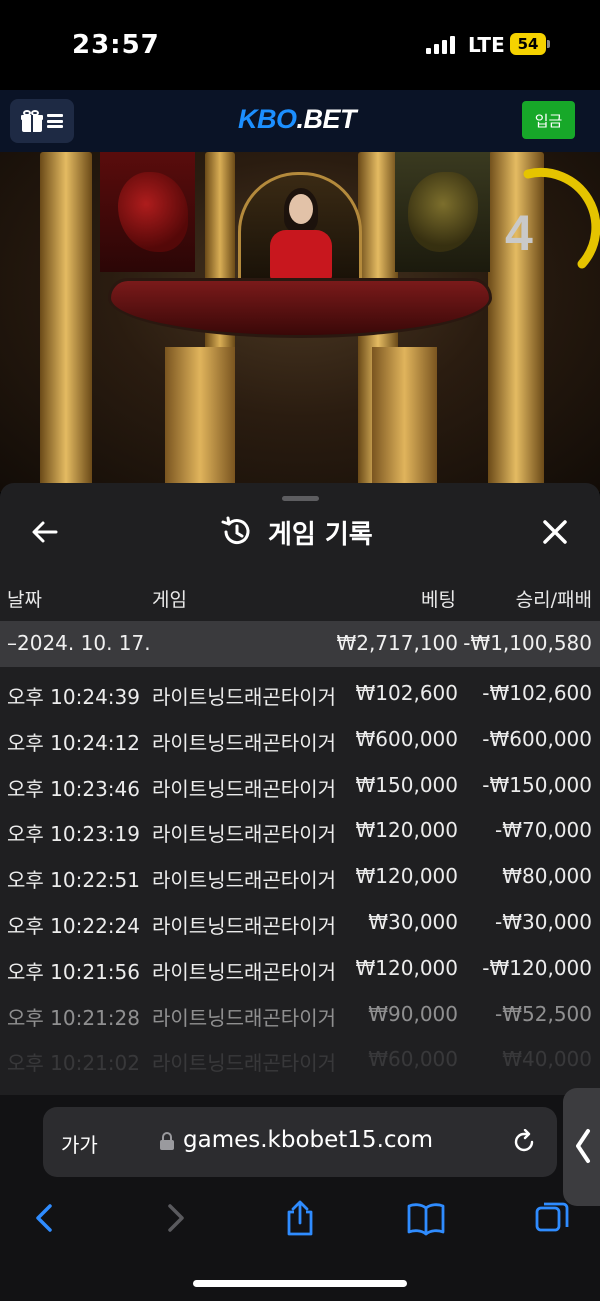 Image resolution: width=600 pixels, height=1301 pixels. What do you see at coordinates (32, 121) in the screenshot?
I see `gift-icon` at bounding box center [32, 121].